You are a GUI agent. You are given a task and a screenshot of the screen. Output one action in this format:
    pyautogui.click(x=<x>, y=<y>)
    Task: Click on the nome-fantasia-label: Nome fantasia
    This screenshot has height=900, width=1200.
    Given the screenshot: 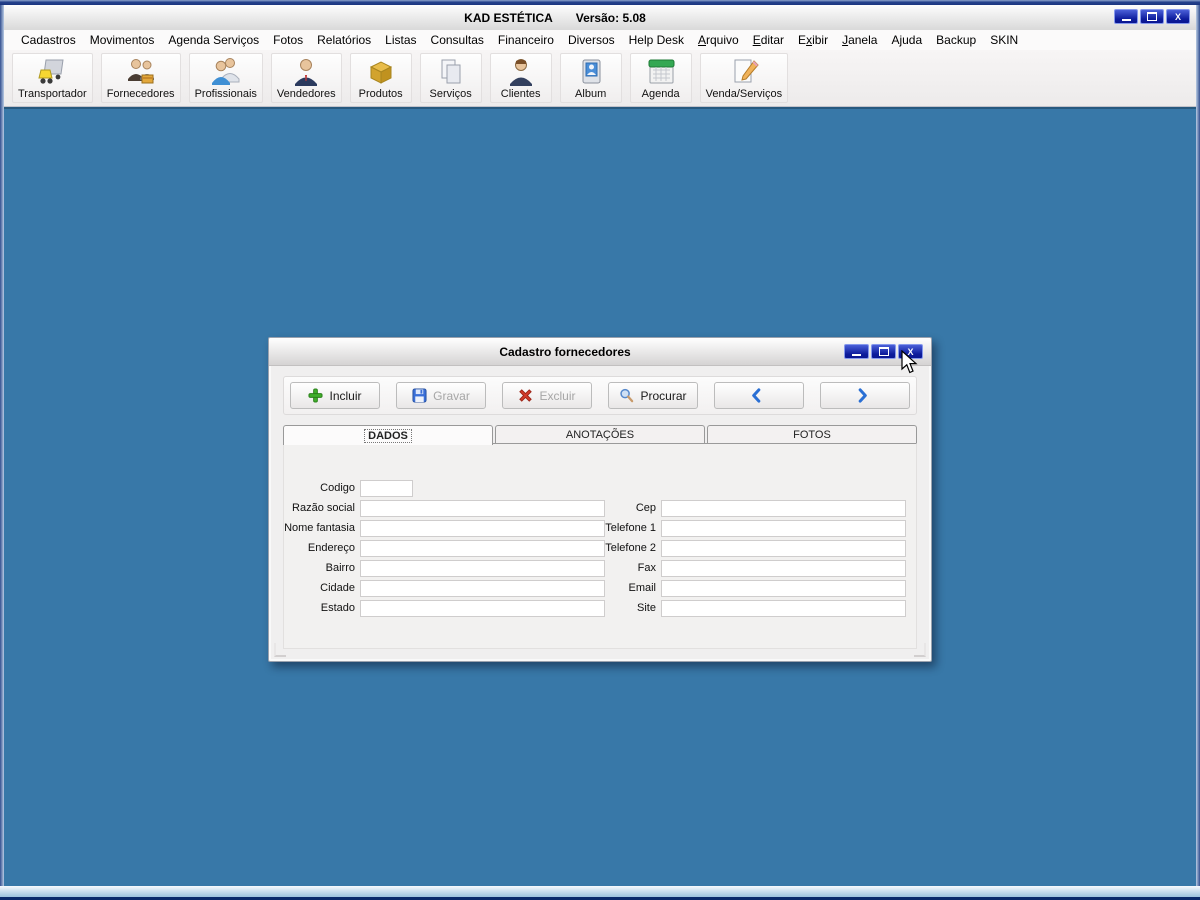 What is the action you would take?
    pyautogui.click(x=319, y=528)
    